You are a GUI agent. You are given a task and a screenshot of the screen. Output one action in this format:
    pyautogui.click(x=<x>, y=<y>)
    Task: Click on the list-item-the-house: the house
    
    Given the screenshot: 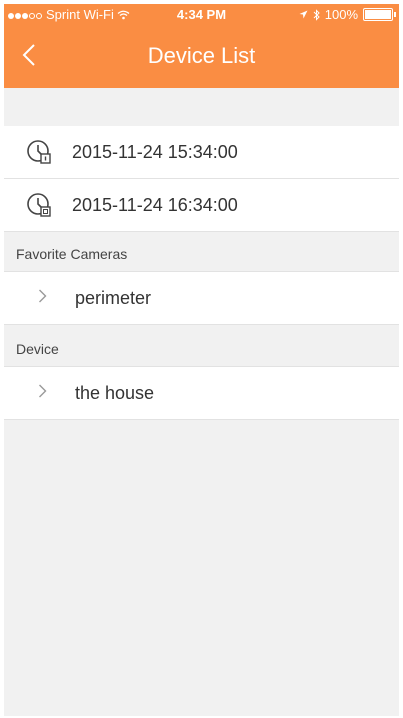 What is the action you would take?
    pyautogui.click(x=201, y=393)
    